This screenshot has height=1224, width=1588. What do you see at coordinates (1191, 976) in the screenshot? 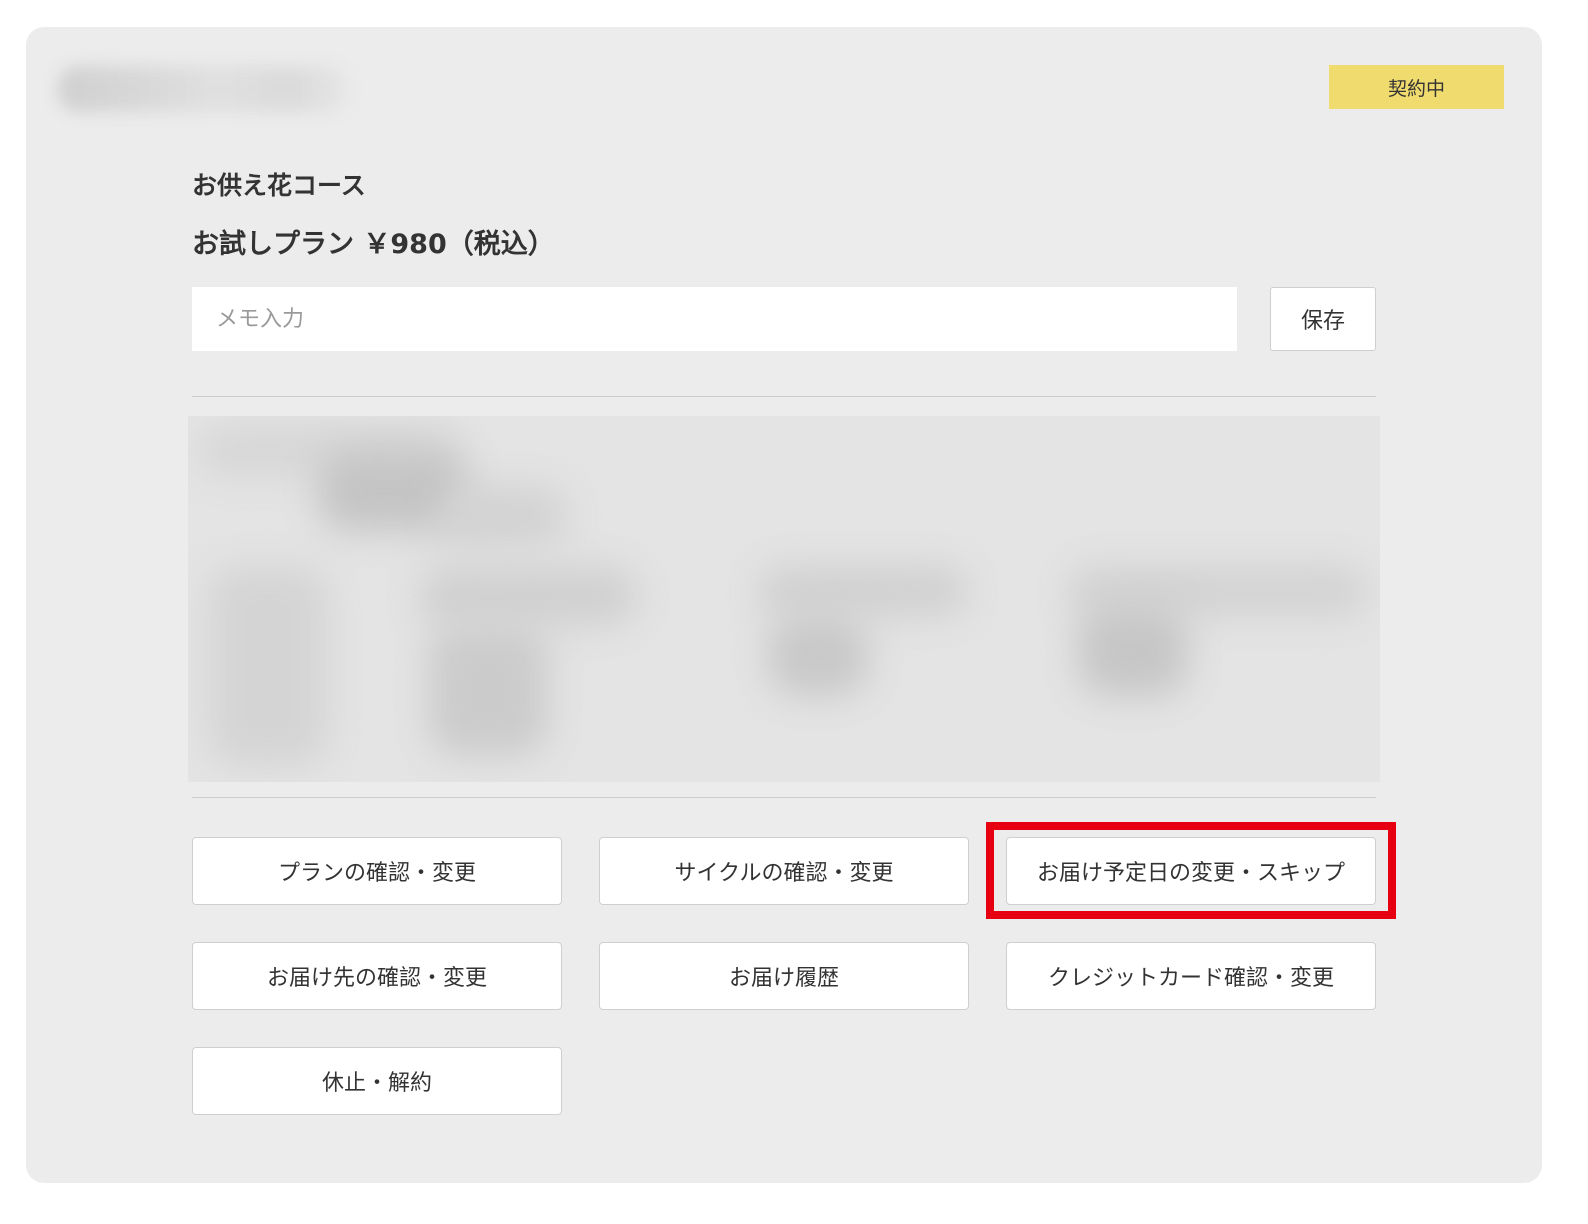
I see `credit-card-button: クレジットカード確認・変更` at bounding box center [1191, 976].